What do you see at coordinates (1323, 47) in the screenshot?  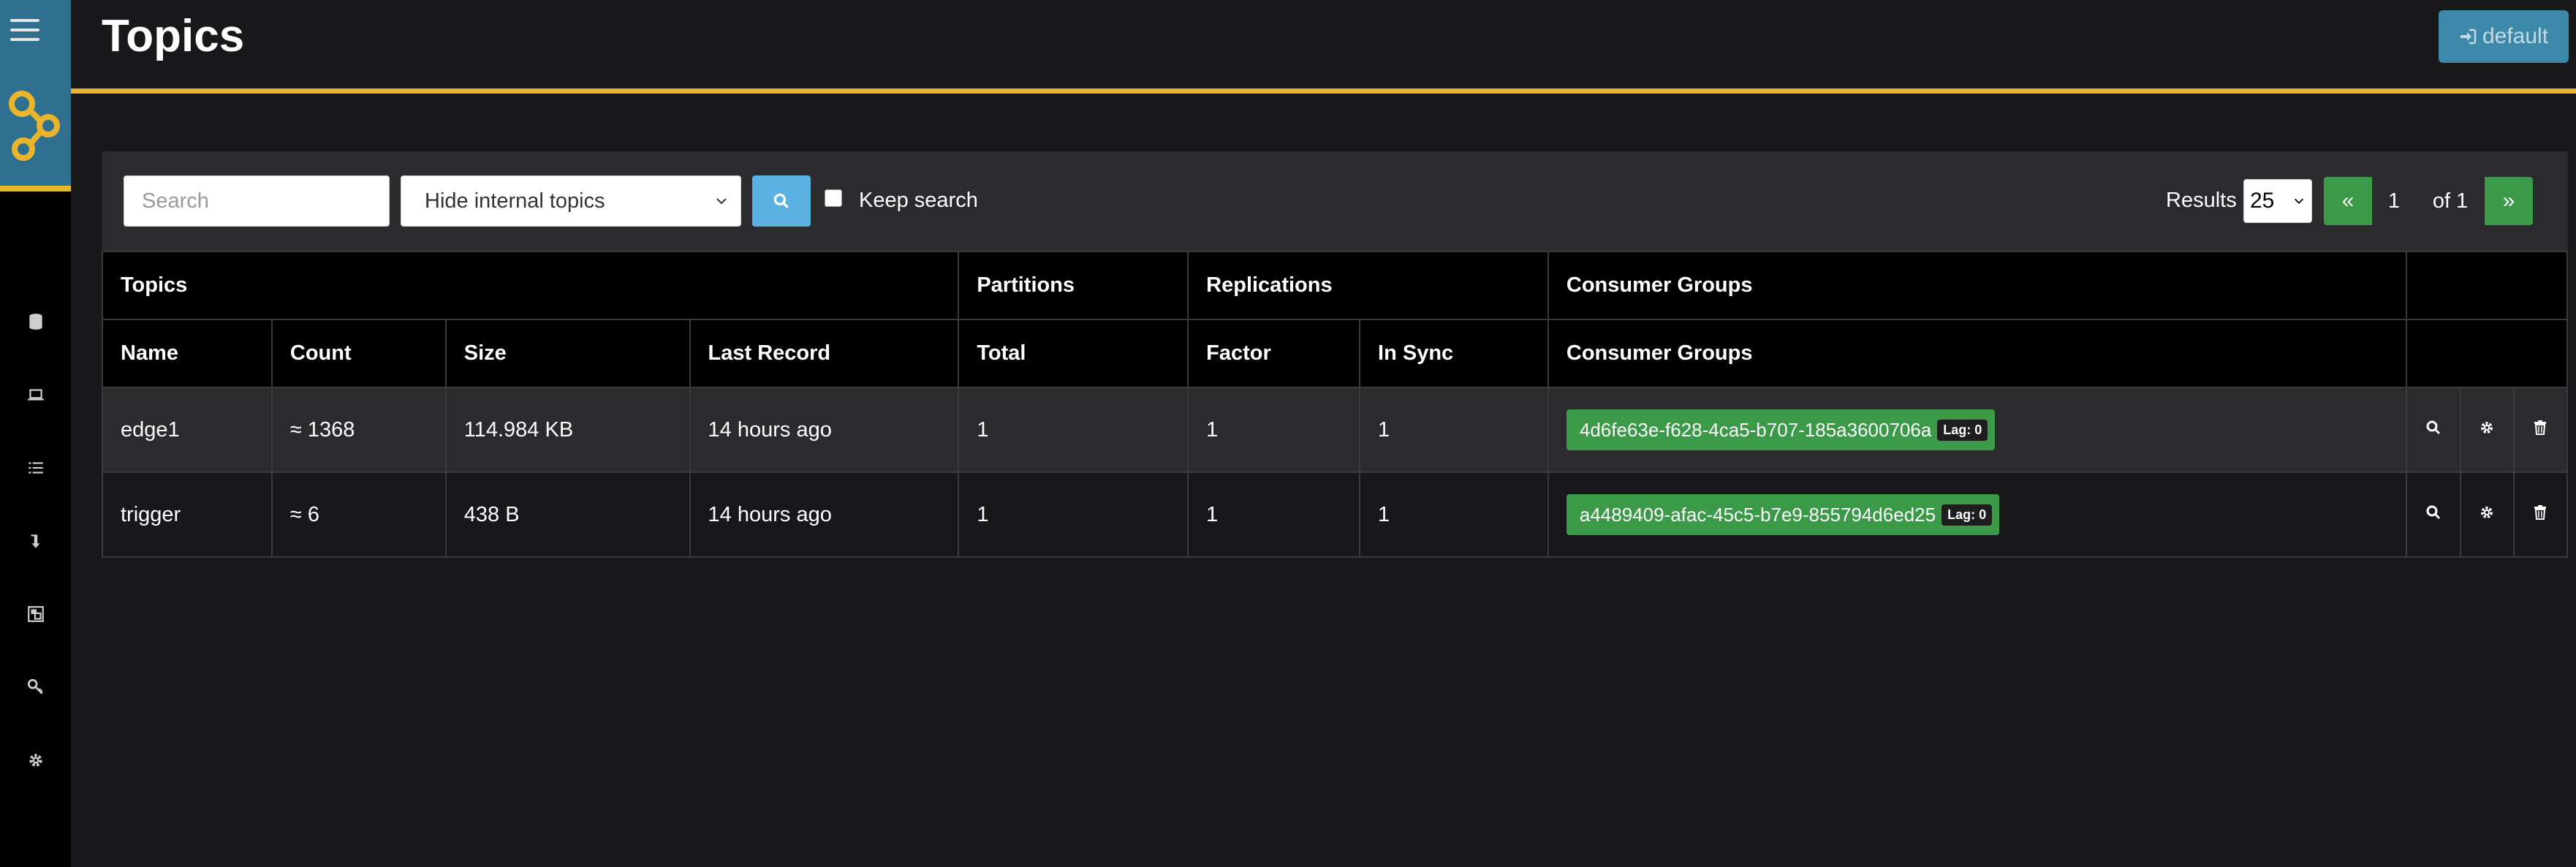 I see `top-bar: Topics default` at bounding box center [1323, 47].